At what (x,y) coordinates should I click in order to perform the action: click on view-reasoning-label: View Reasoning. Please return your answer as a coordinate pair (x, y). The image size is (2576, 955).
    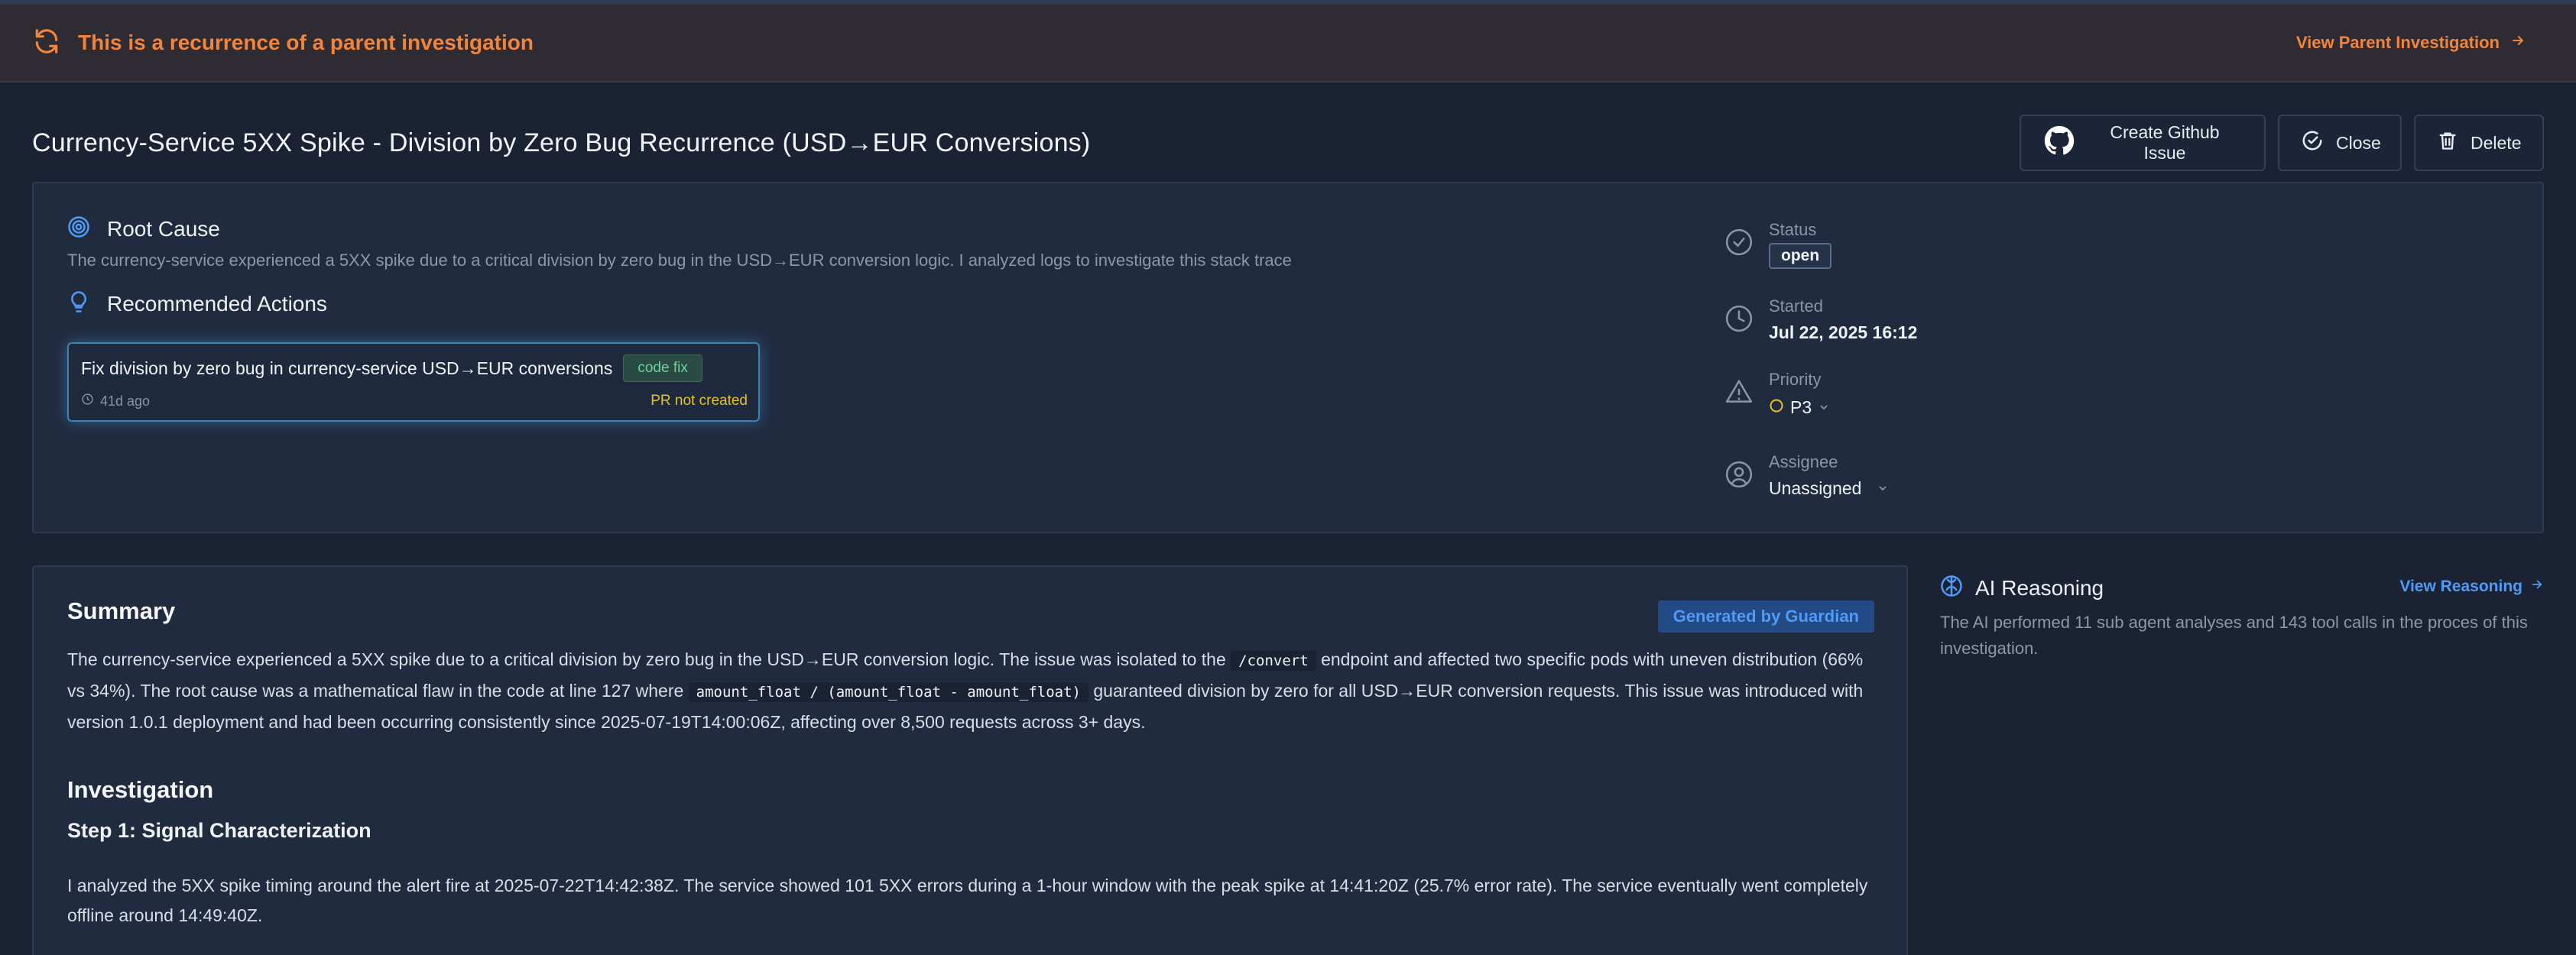
    Looking at the image, I should click on (2460, 586).